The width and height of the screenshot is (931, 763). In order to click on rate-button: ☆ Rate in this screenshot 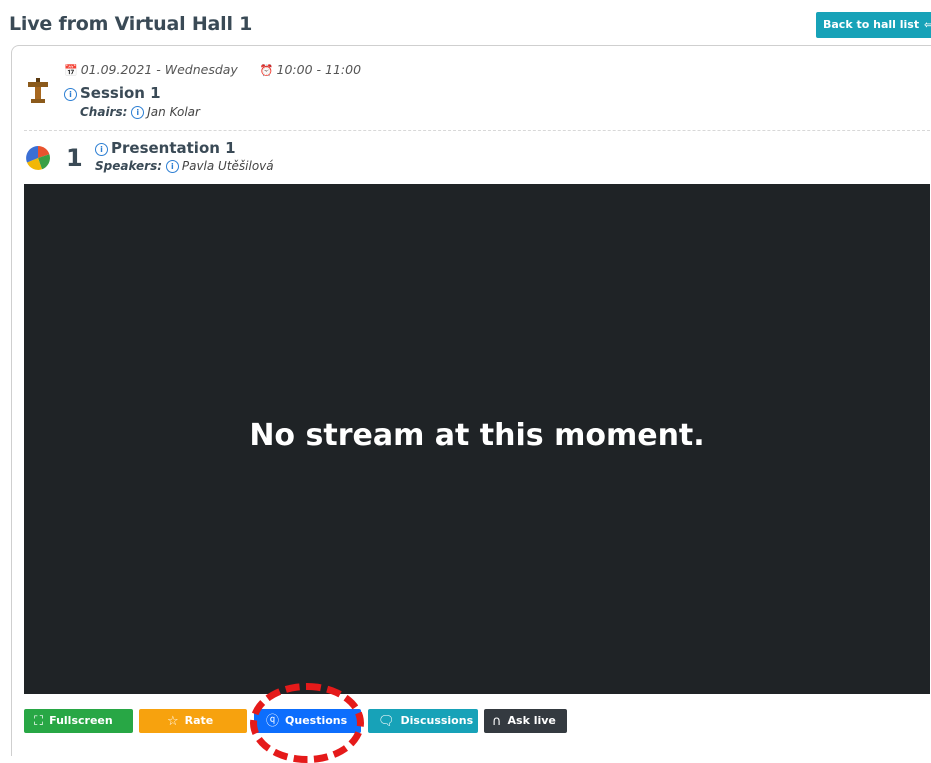, I will do `click(193, 721)`.